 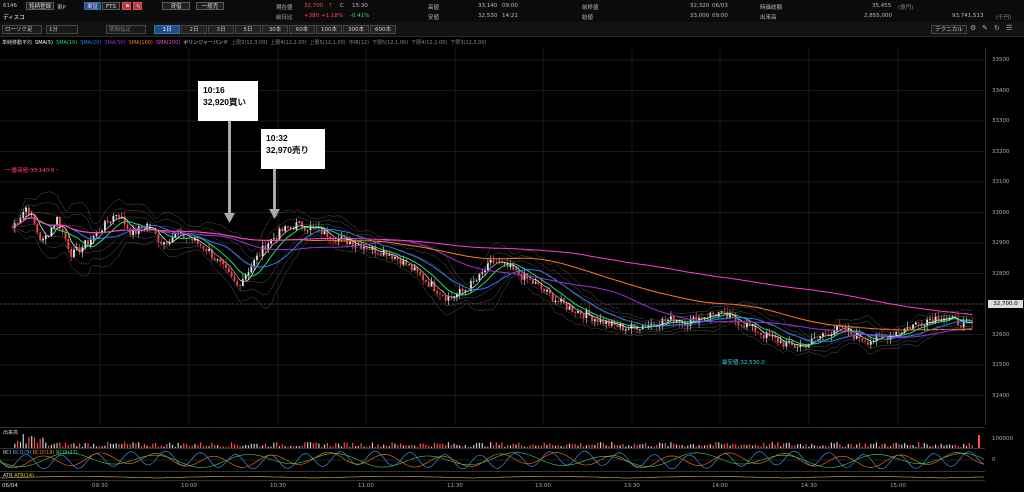 What do you see at coordinates (100, 486) in the screenshot?
I see `time-tick: 09:30` at bounding box center [100, 486].